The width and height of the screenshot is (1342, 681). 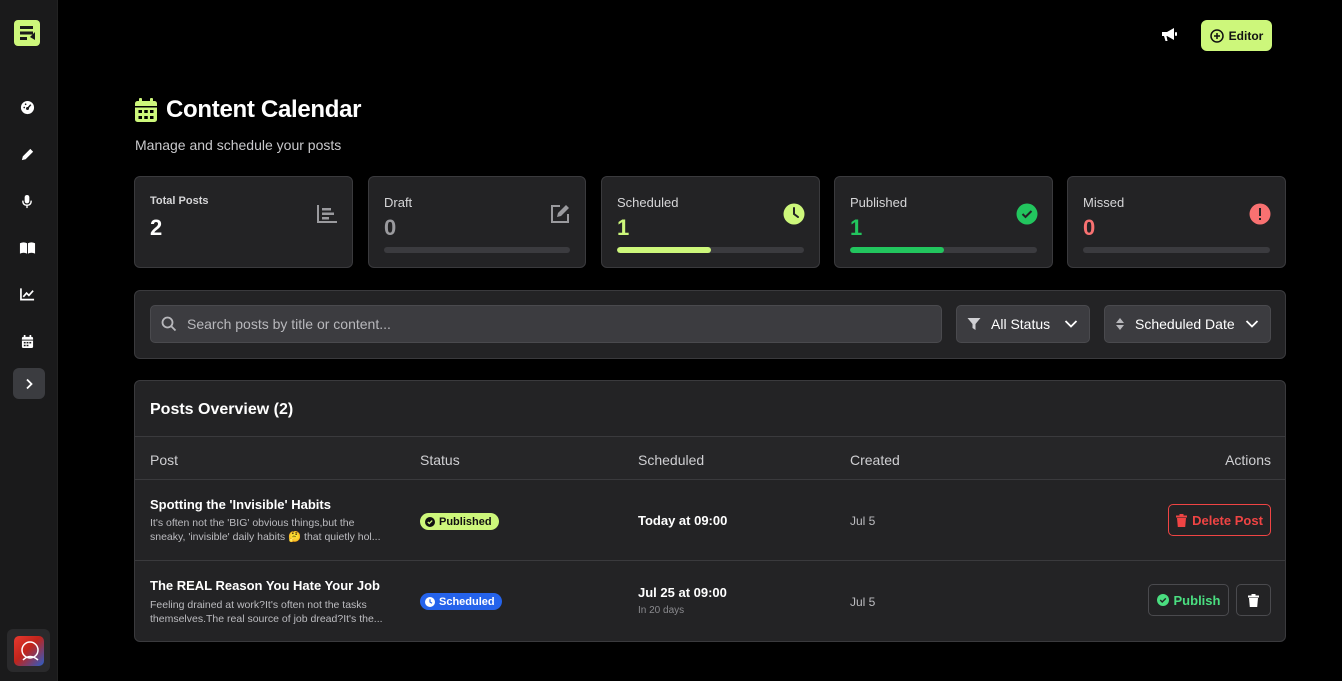 What do you see at coordinates (477, 250) in the screenshot?
I see `draft-progress-bar` at bounding box center [477, 250].